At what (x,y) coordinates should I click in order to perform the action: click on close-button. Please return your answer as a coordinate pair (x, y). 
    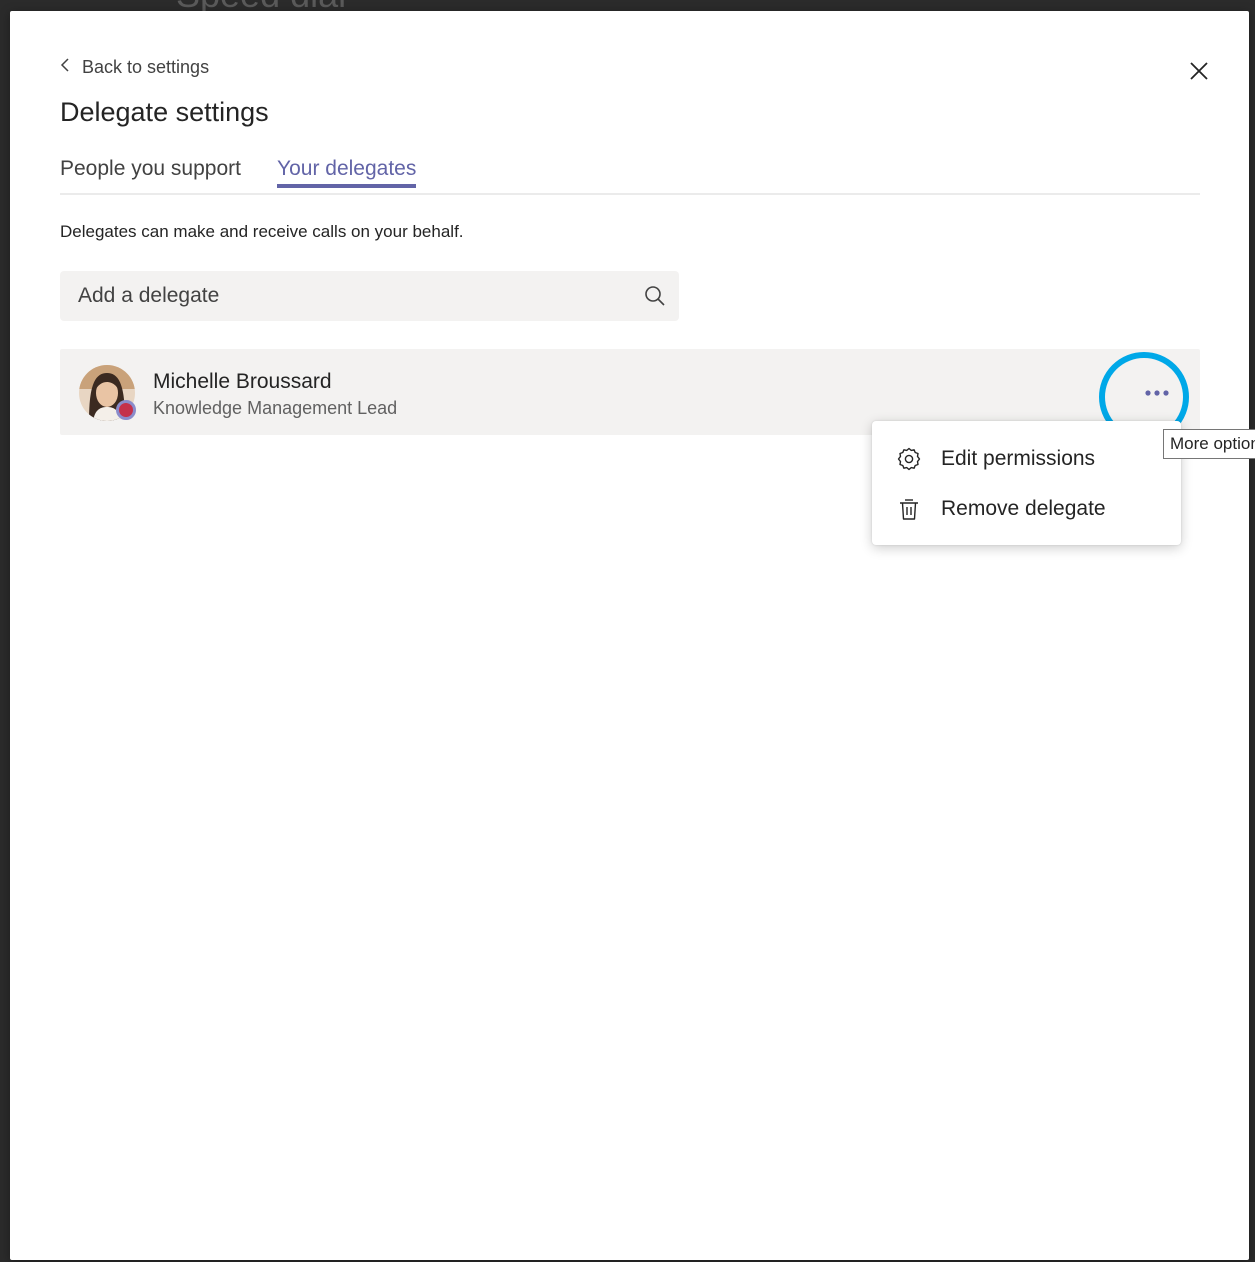
    Looking at the image, I should click on (1199, 71).